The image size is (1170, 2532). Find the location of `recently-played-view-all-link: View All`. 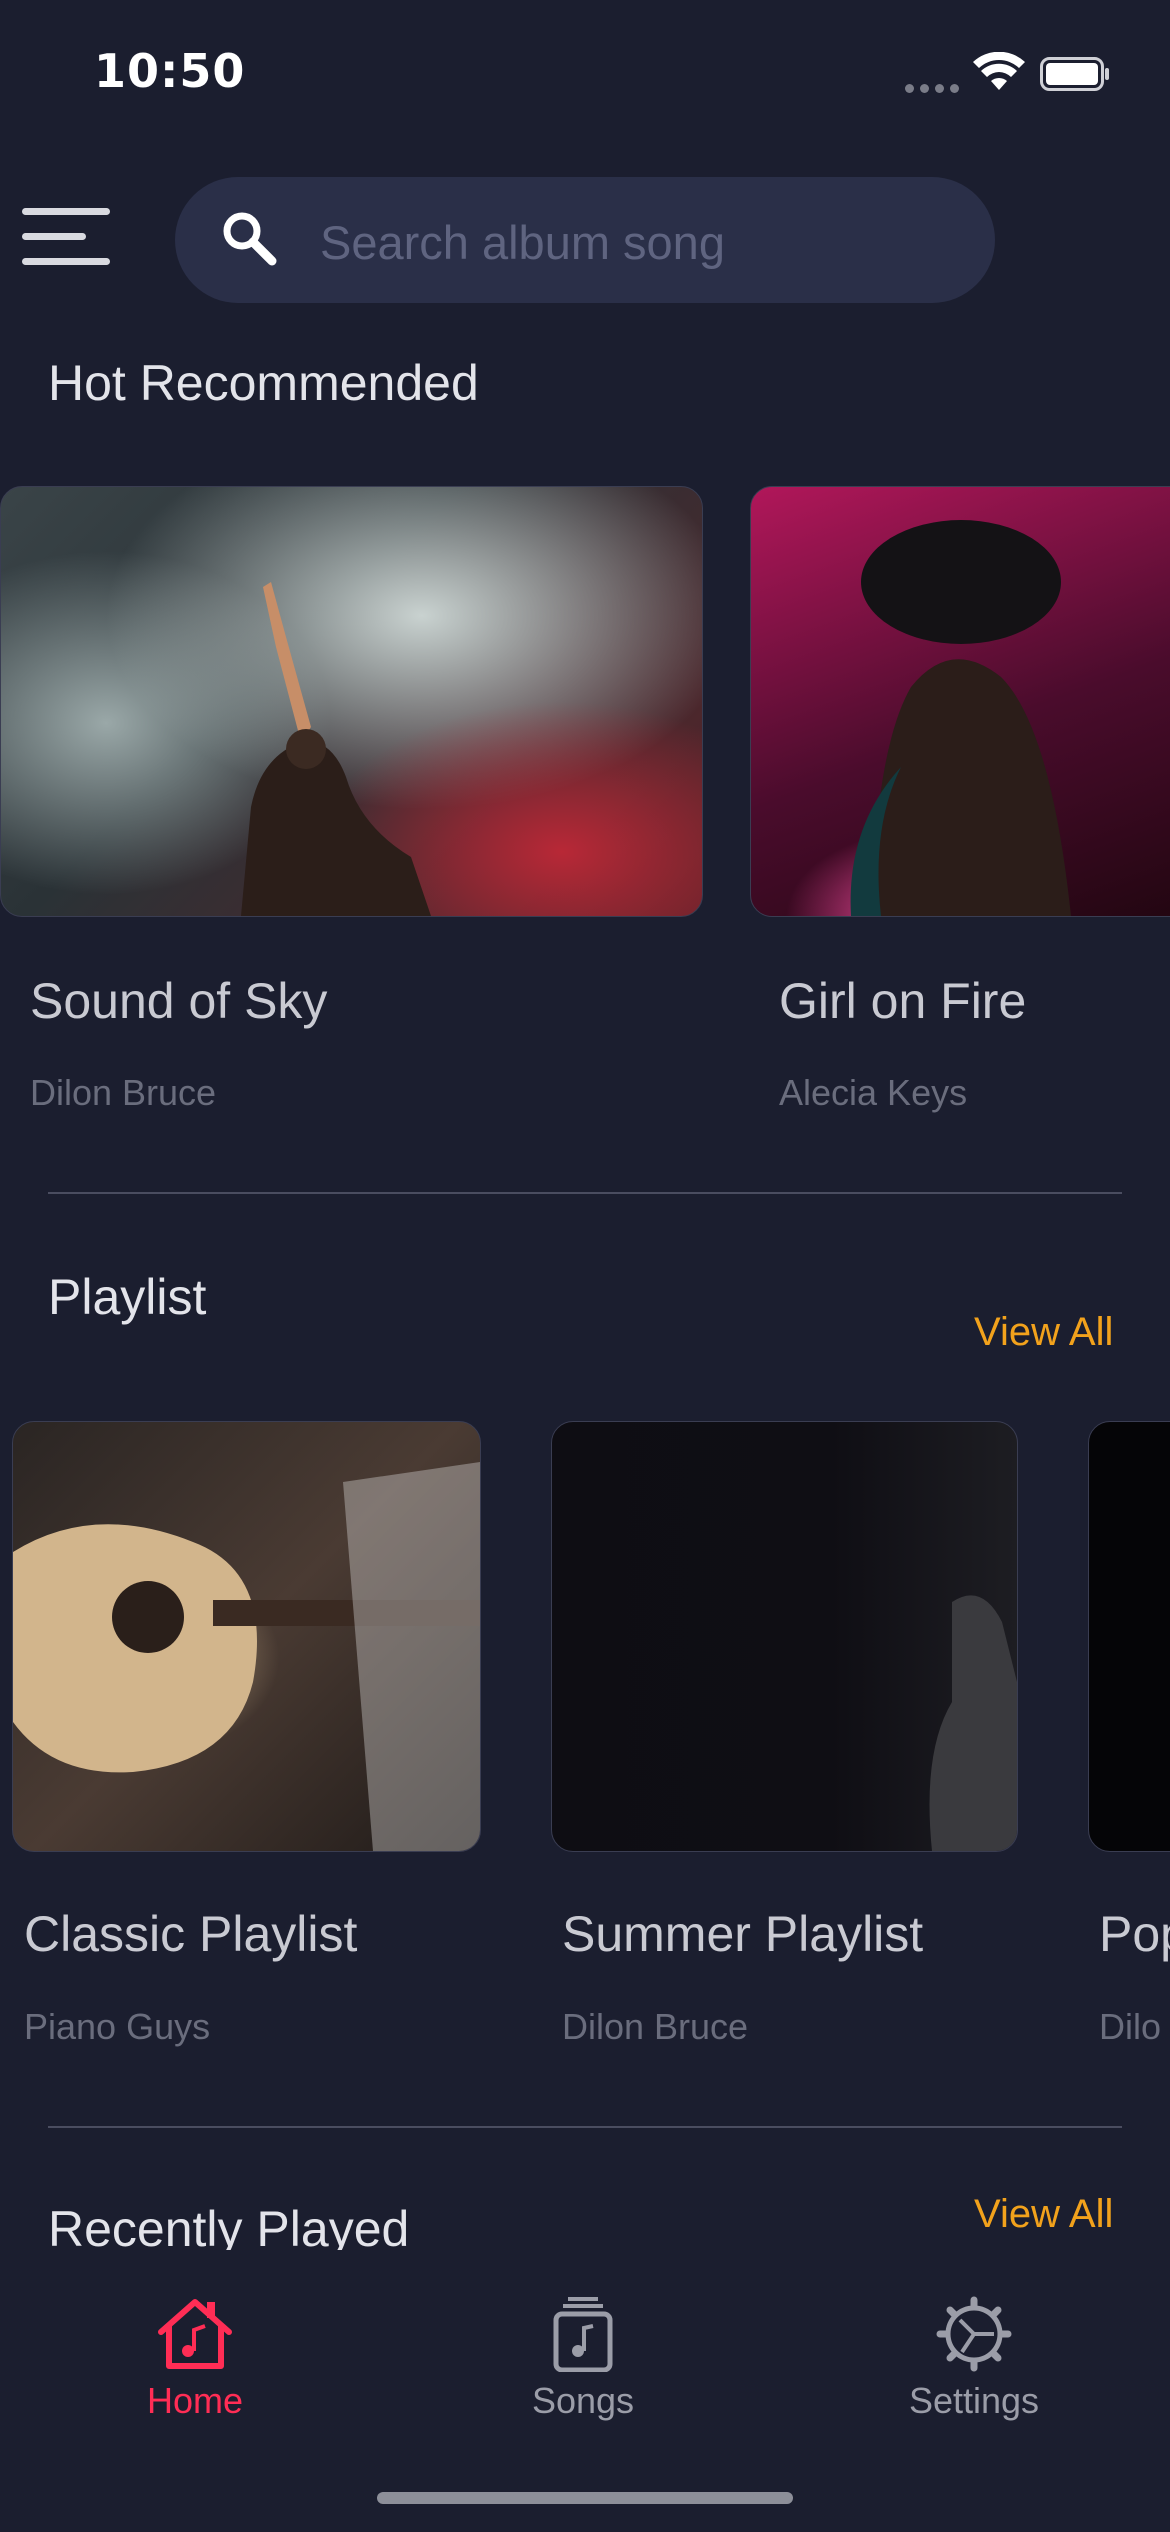

recently-played-view-all-link: View All is located at coordinates (1043, 2214).